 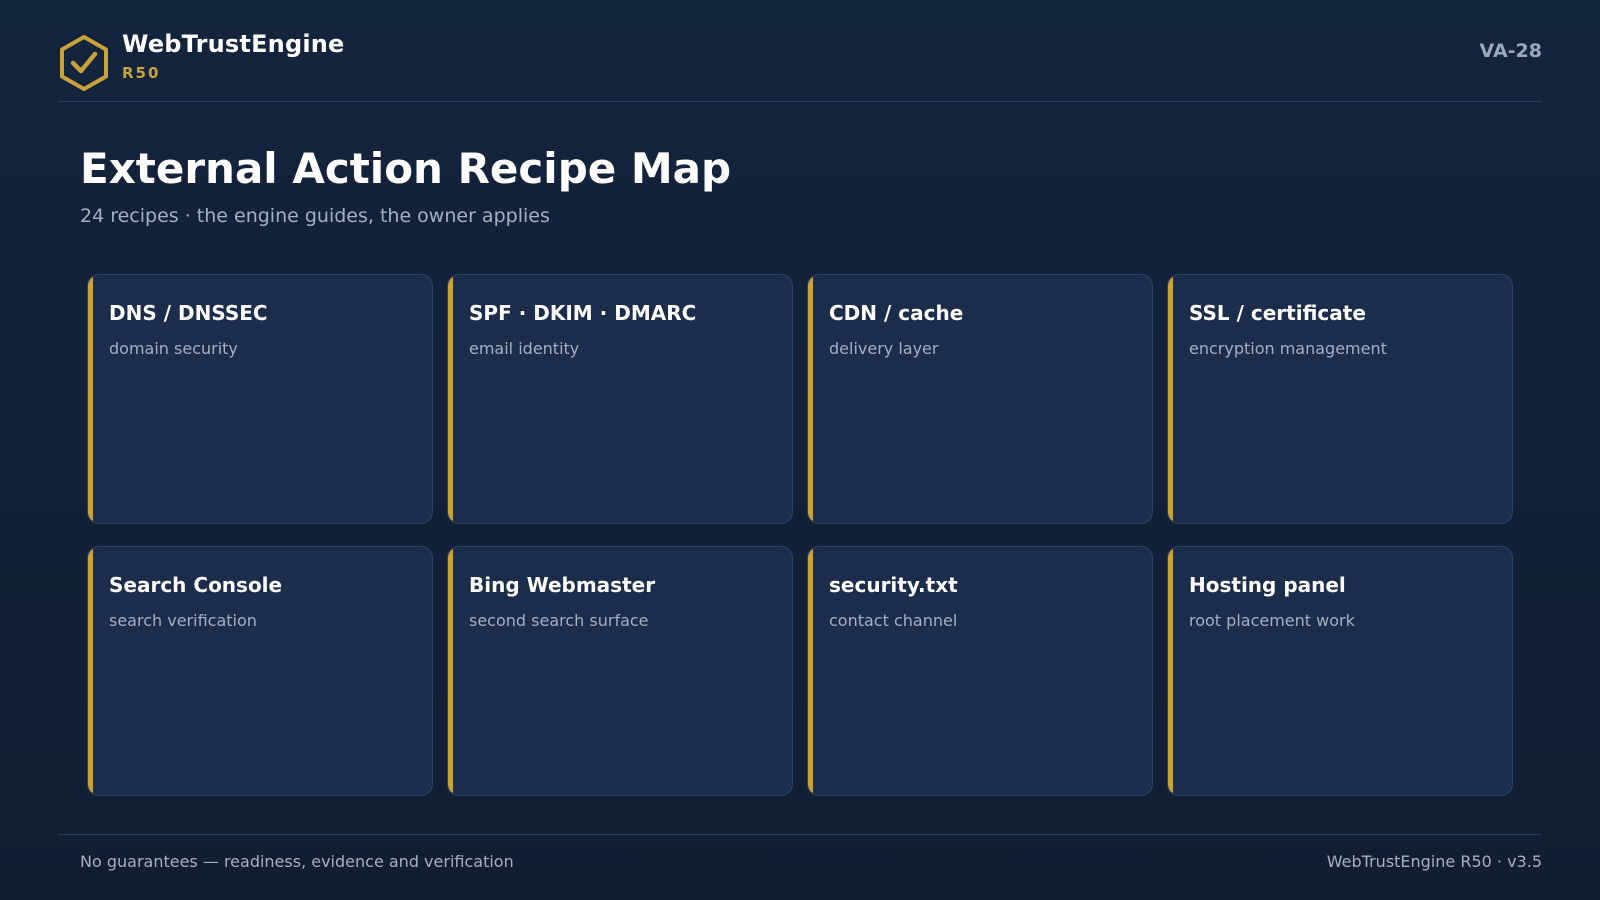 I want to click on header-divider, so click(x=800, y=101).